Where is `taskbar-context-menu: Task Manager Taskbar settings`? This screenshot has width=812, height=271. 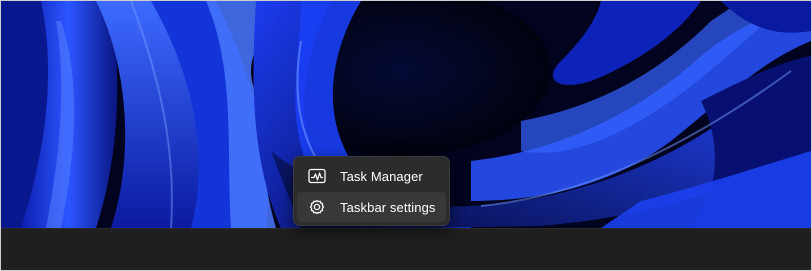 taskbar-context-menu: Task Manager Taskbar settings is located at coordinates (371, 191).